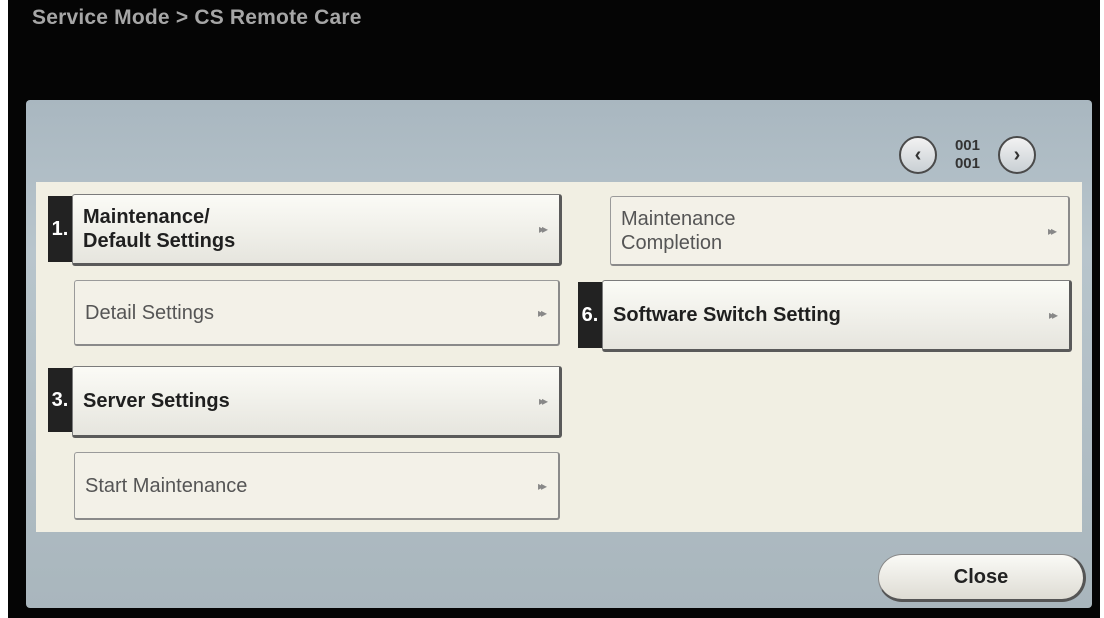  What do you see at coordinates (967, 145) in the screenshot?
I see `current-page: 001` at bounding box center [967, 145].